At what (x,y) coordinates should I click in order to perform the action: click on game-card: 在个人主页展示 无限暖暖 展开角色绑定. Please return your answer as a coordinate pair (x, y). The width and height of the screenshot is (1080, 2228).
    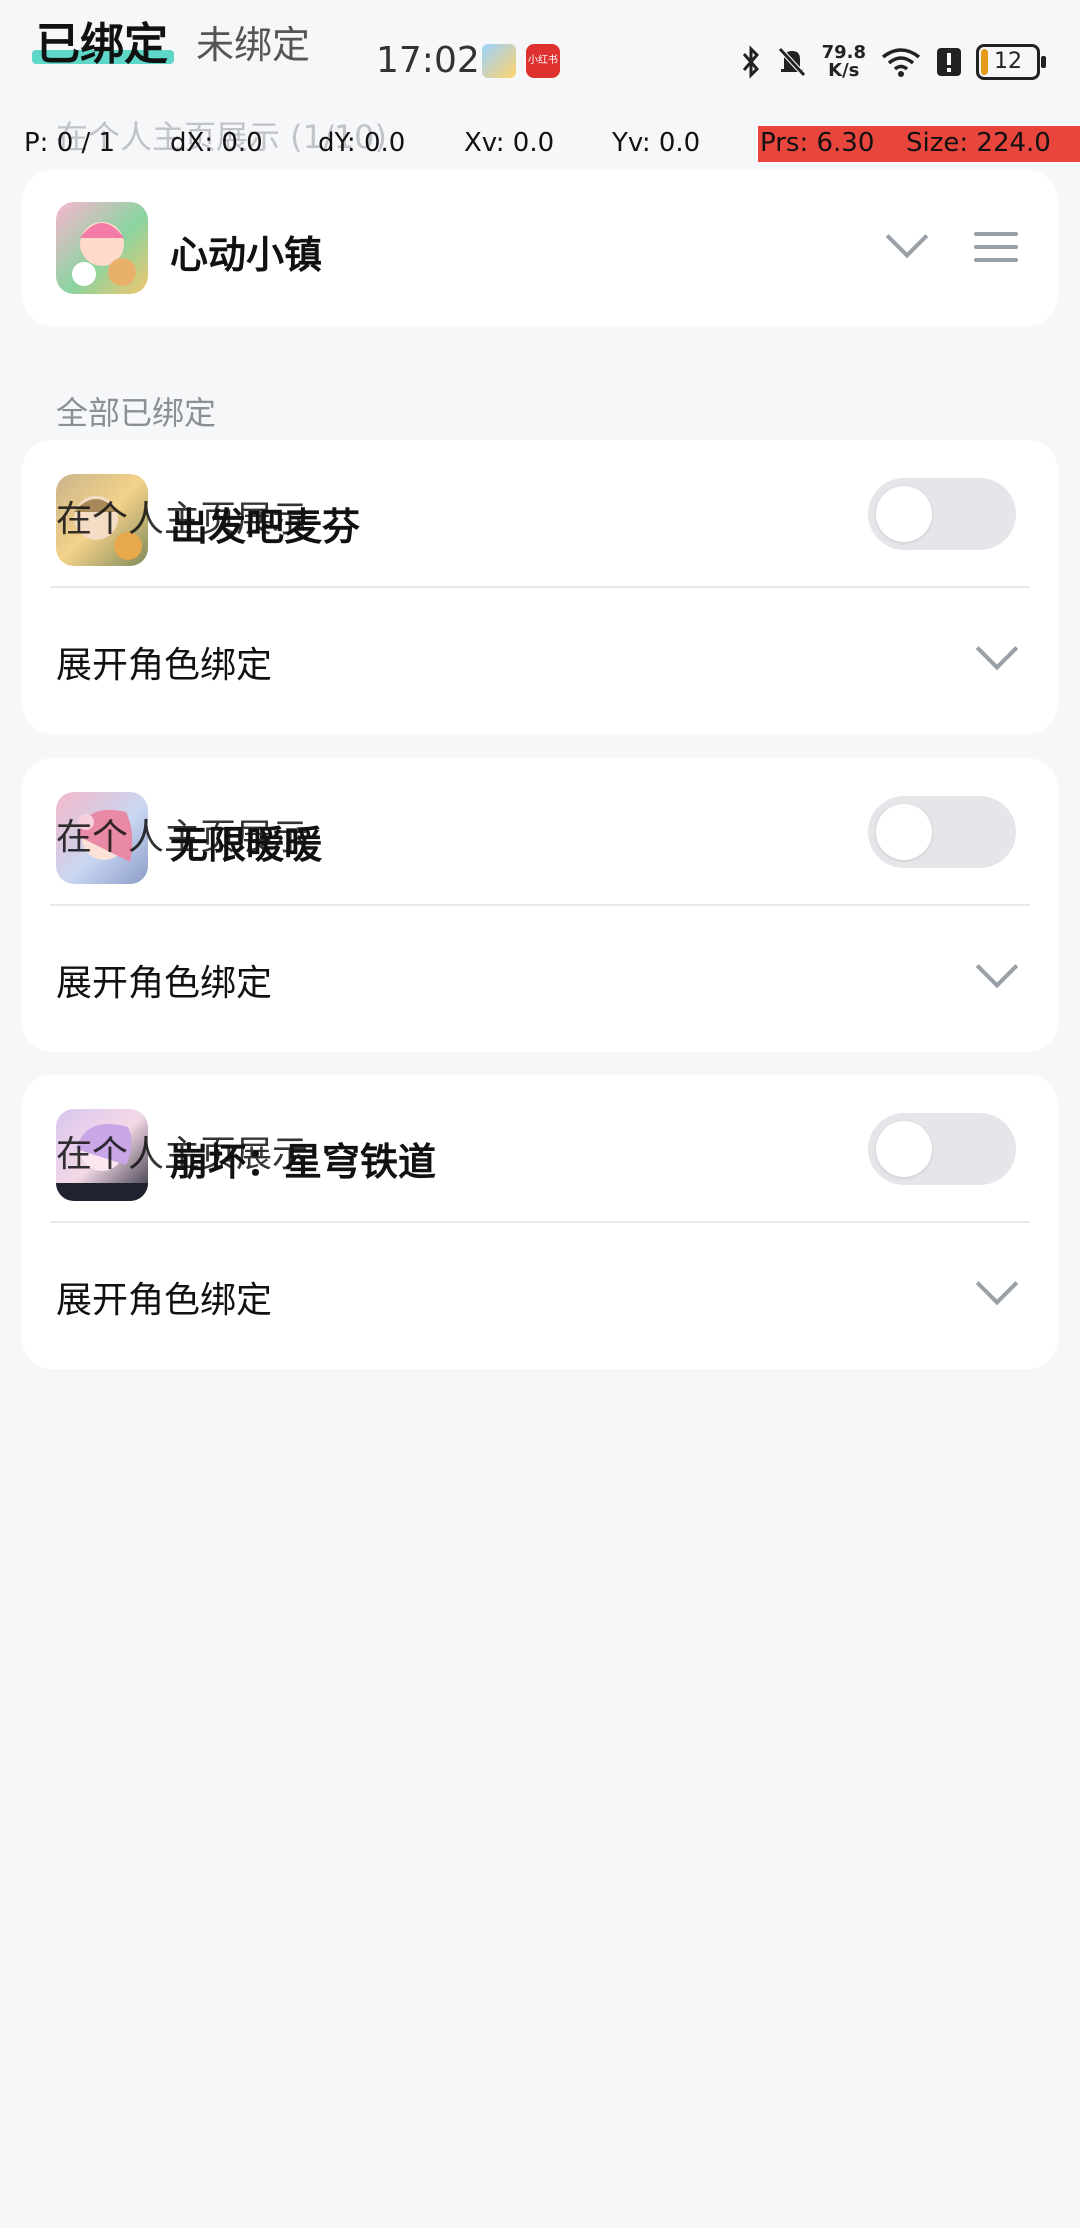
    Looking at the image, I should click on (540, 905).